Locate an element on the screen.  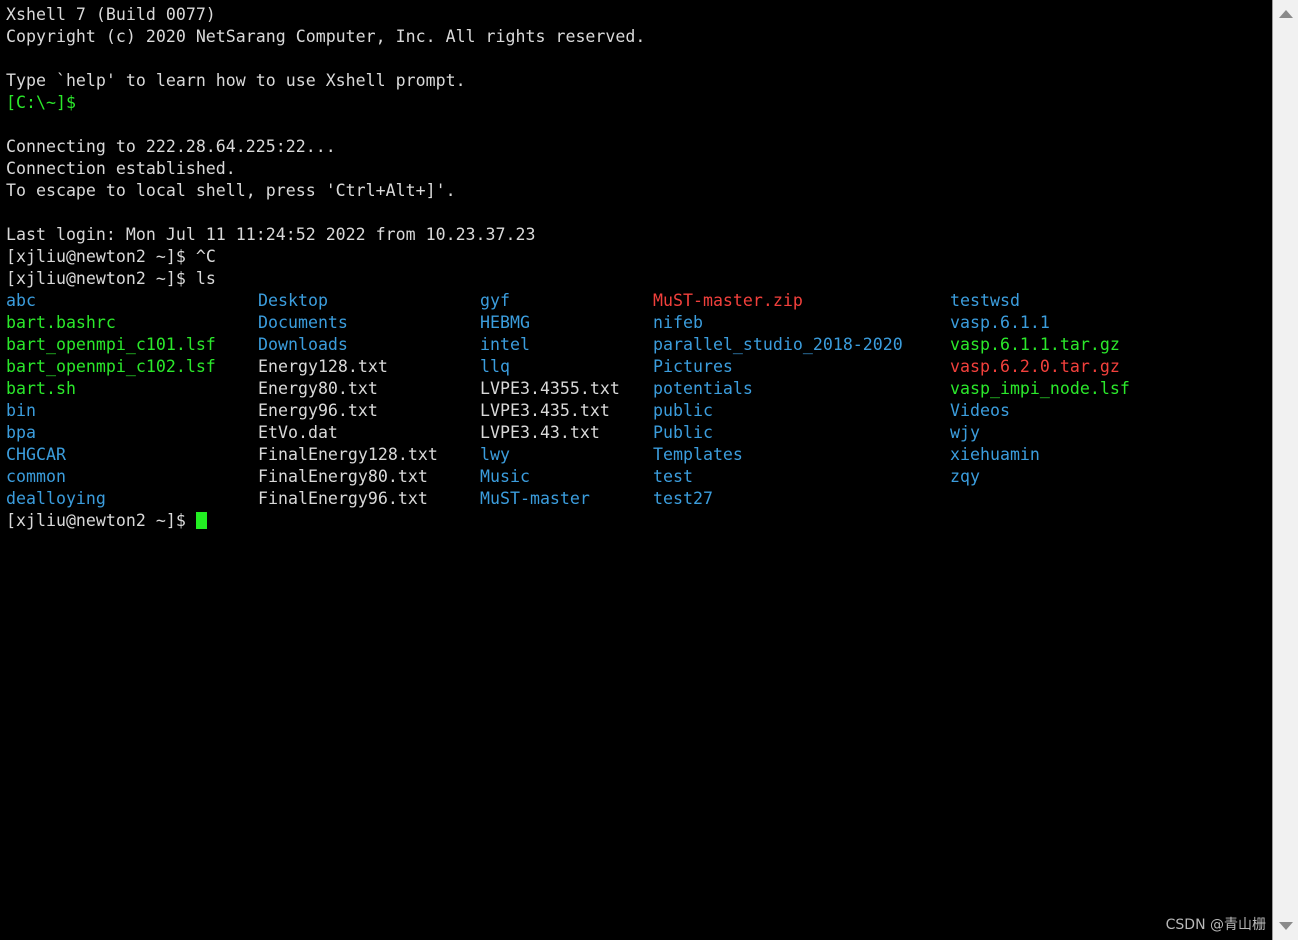
ls-entry-dir: public is located at coordinates (683, 410).